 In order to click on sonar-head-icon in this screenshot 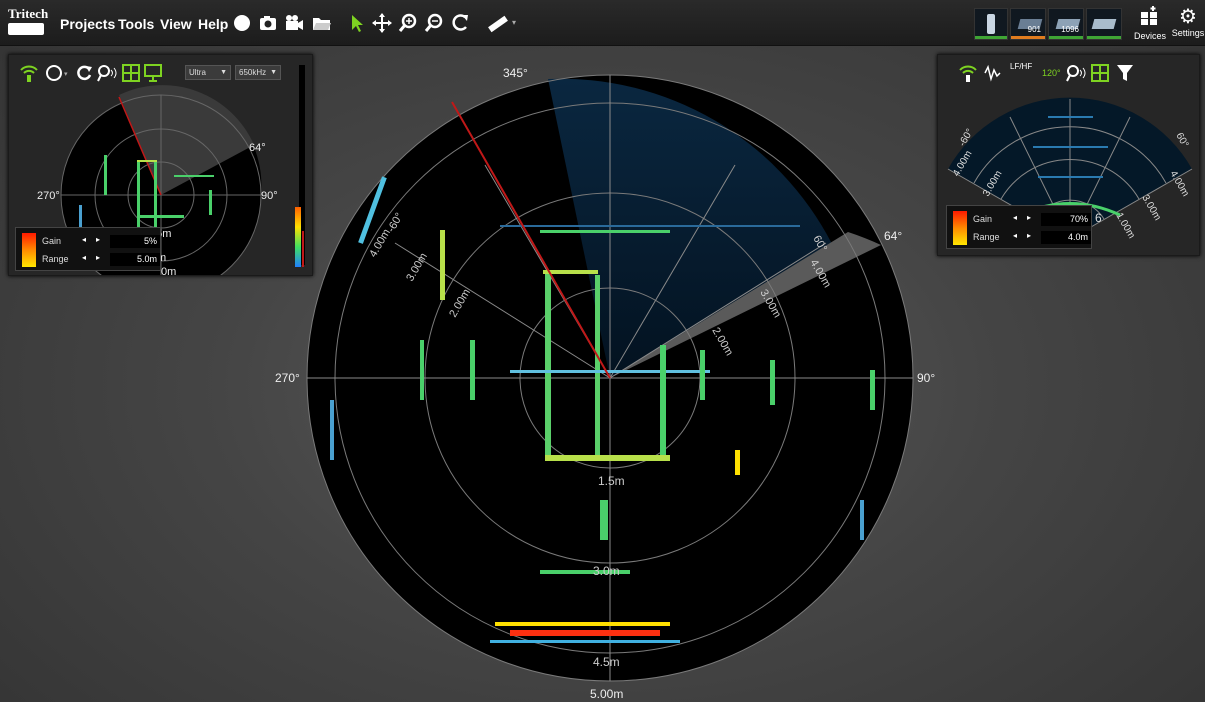, I will do `click(1104, 24)`.